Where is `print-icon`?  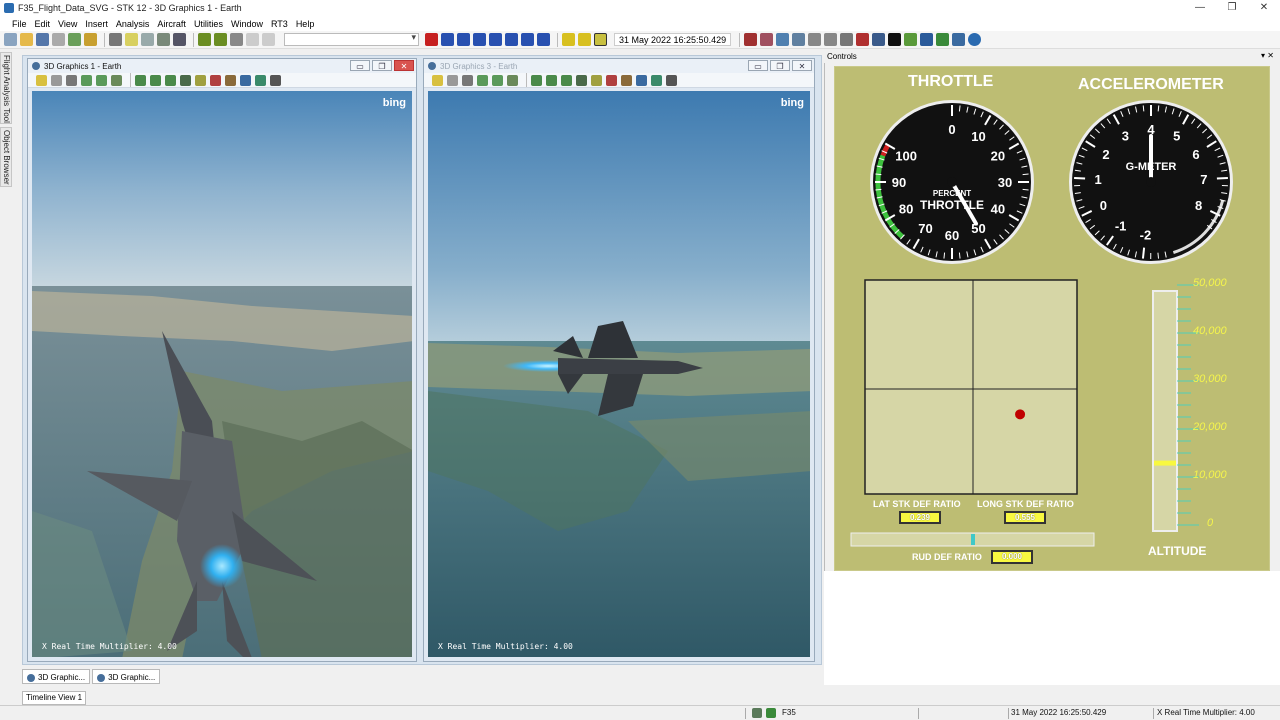
print-icon is located at coordinates (115, 39).